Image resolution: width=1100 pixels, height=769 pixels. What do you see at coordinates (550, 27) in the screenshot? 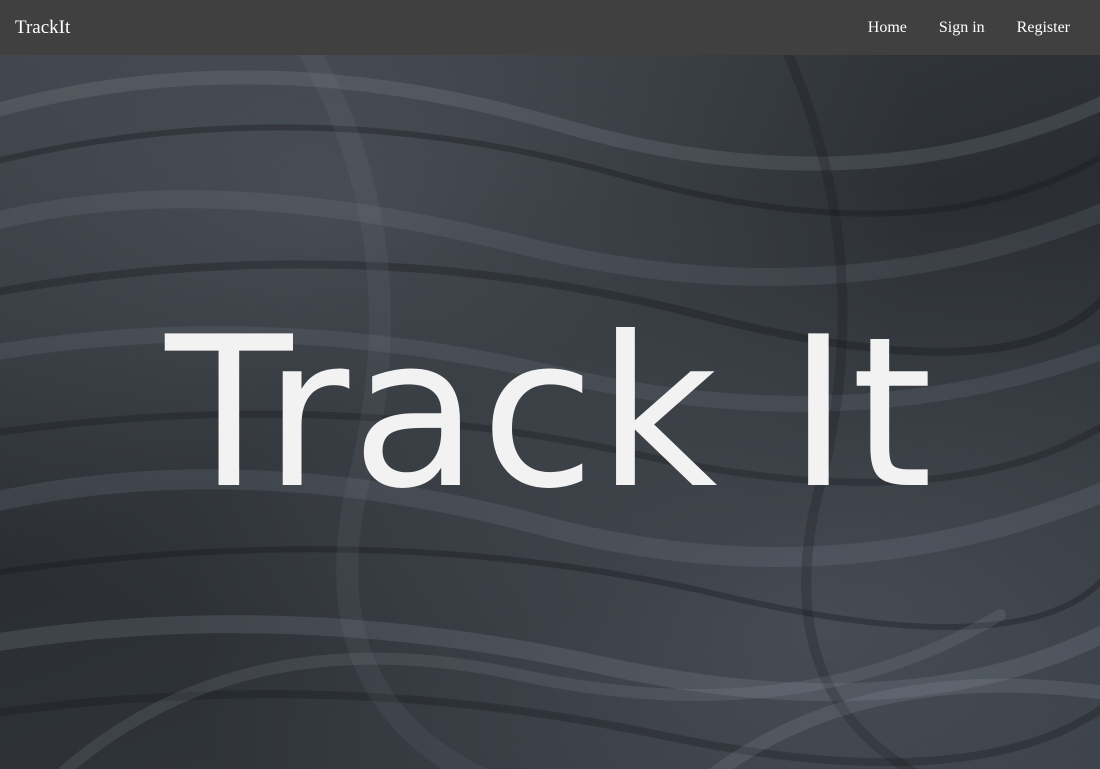
I see `top-navbar: TrackIt Home Sign in Register` at bounding box center [550, 27].